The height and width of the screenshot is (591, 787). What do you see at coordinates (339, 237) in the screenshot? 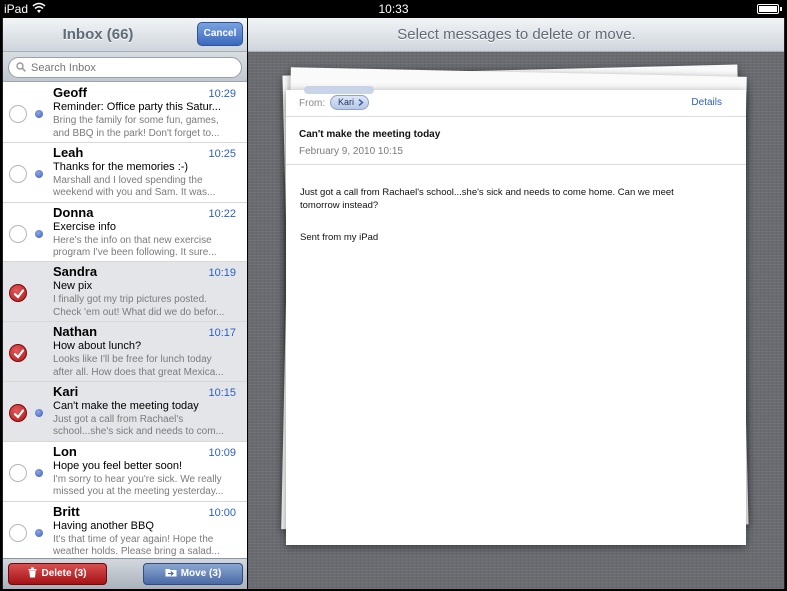
I see `message-signature: Sent from my iPad` at bounding box center [339, 237].